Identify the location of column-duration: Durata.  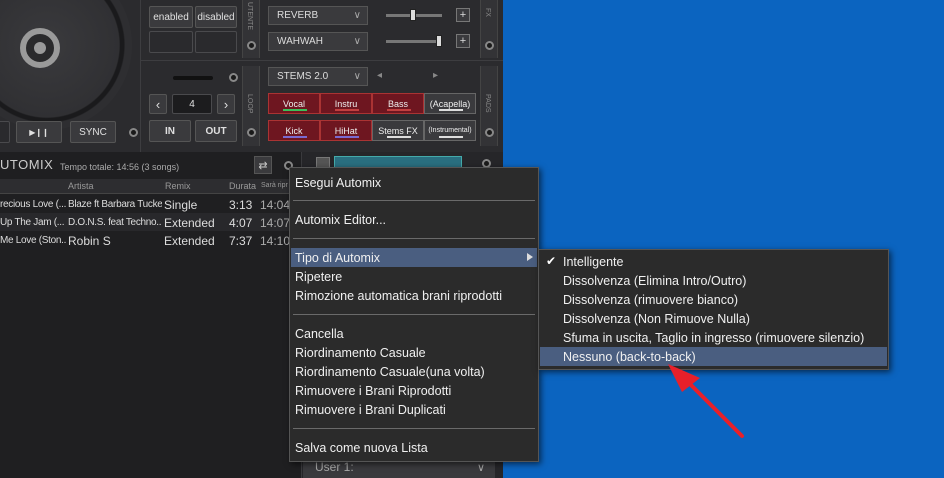
(242, 186).